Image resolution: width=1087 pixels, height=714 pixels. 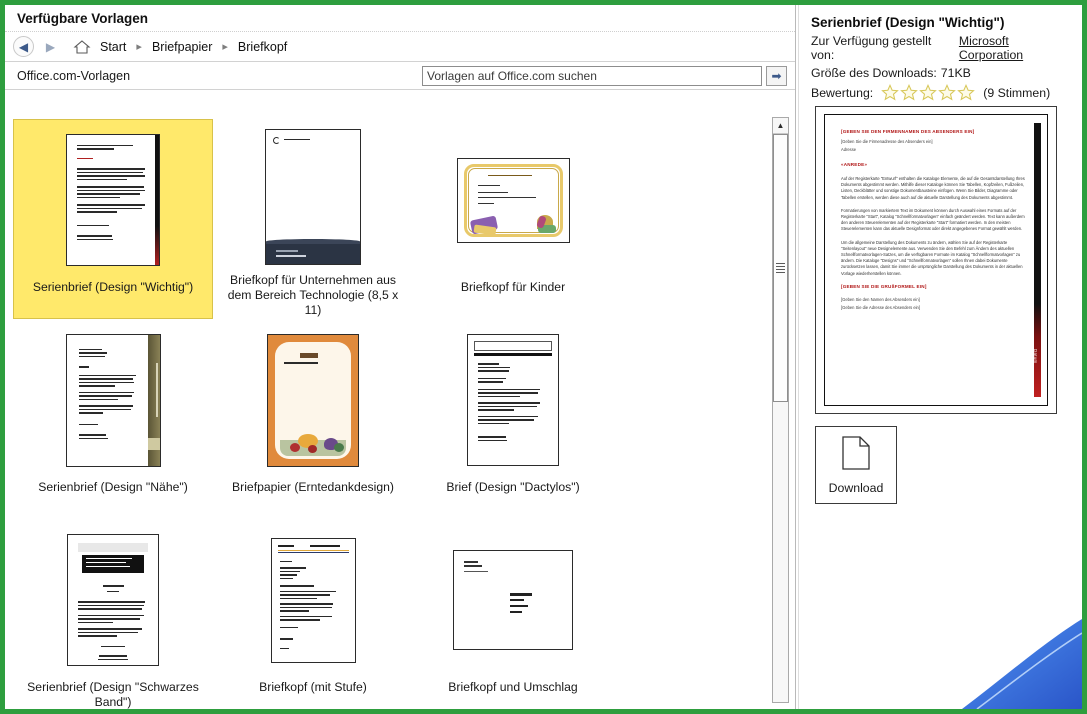 What do you see at coordinates (513, 487) in the screenshot?
I see `template-tile-label: Brief (Design "Dactylos")` at bounding box center [513, 487].